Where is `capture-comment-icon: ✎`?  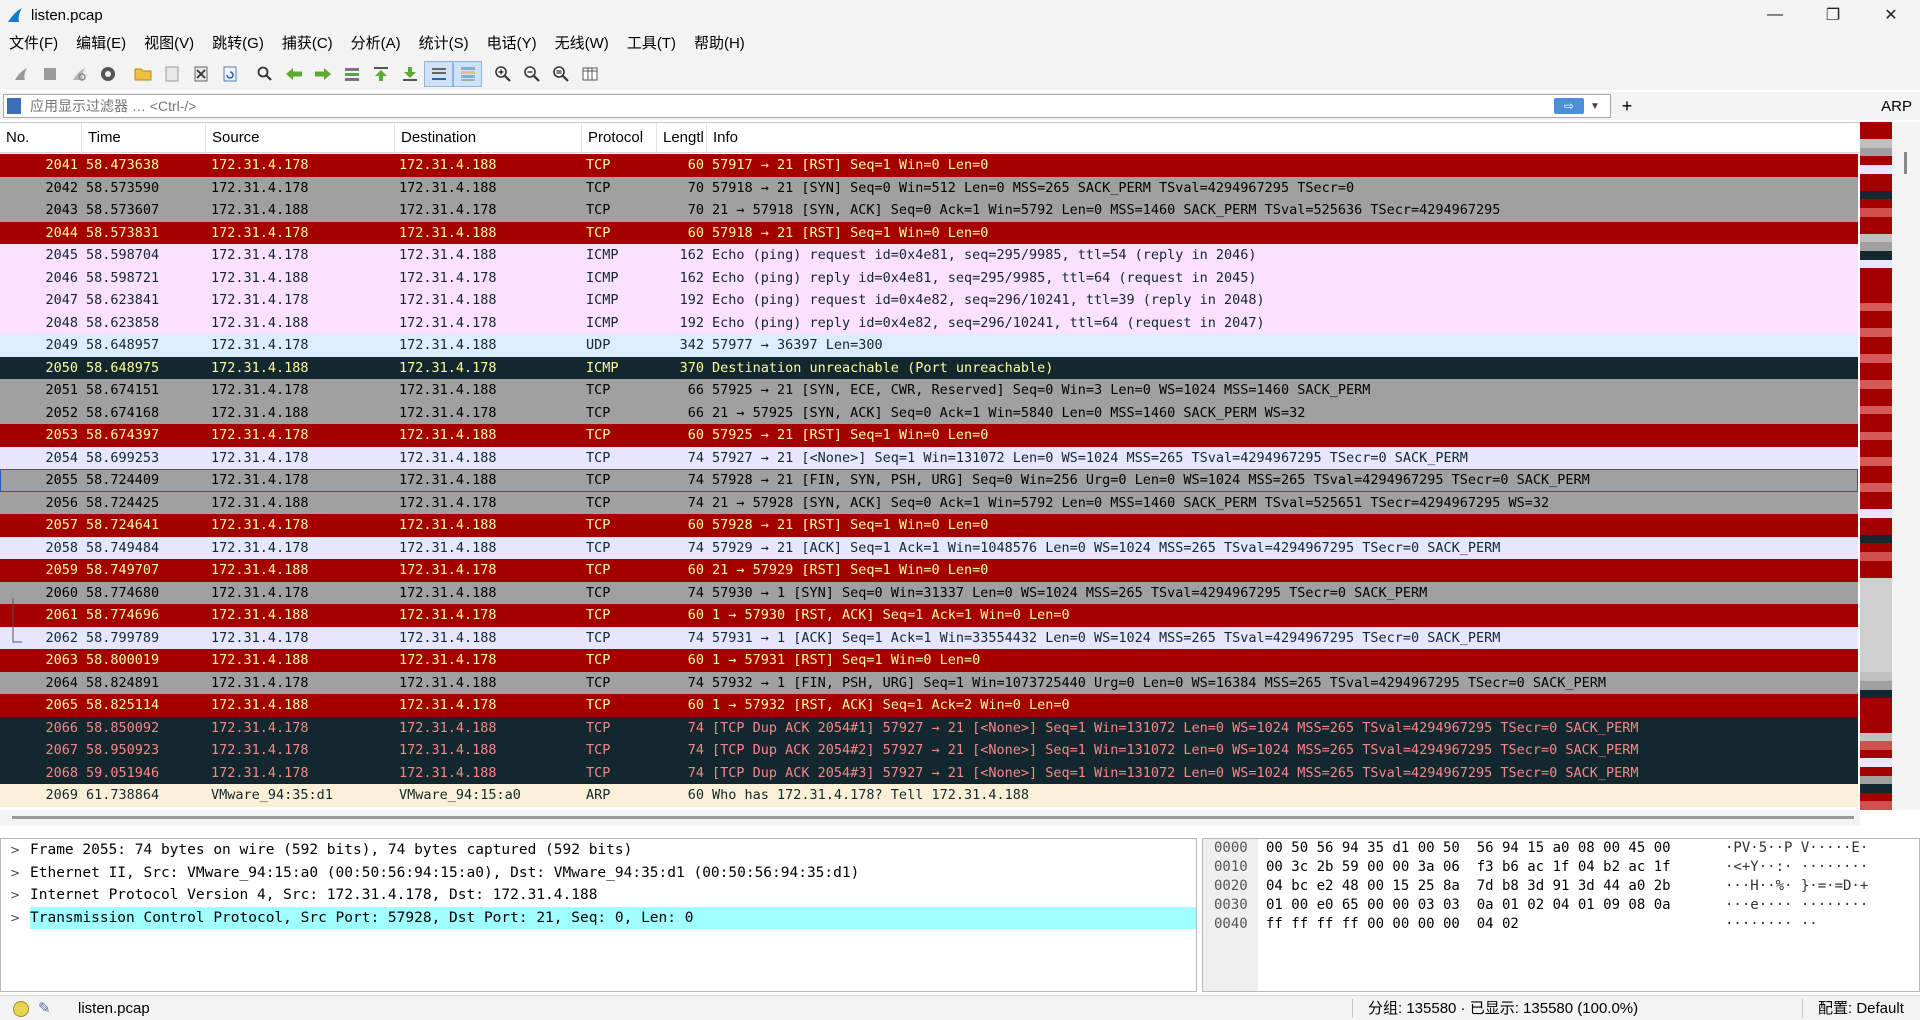 capture-comment-icon: ✎ is located at coordinates (44, 1008).